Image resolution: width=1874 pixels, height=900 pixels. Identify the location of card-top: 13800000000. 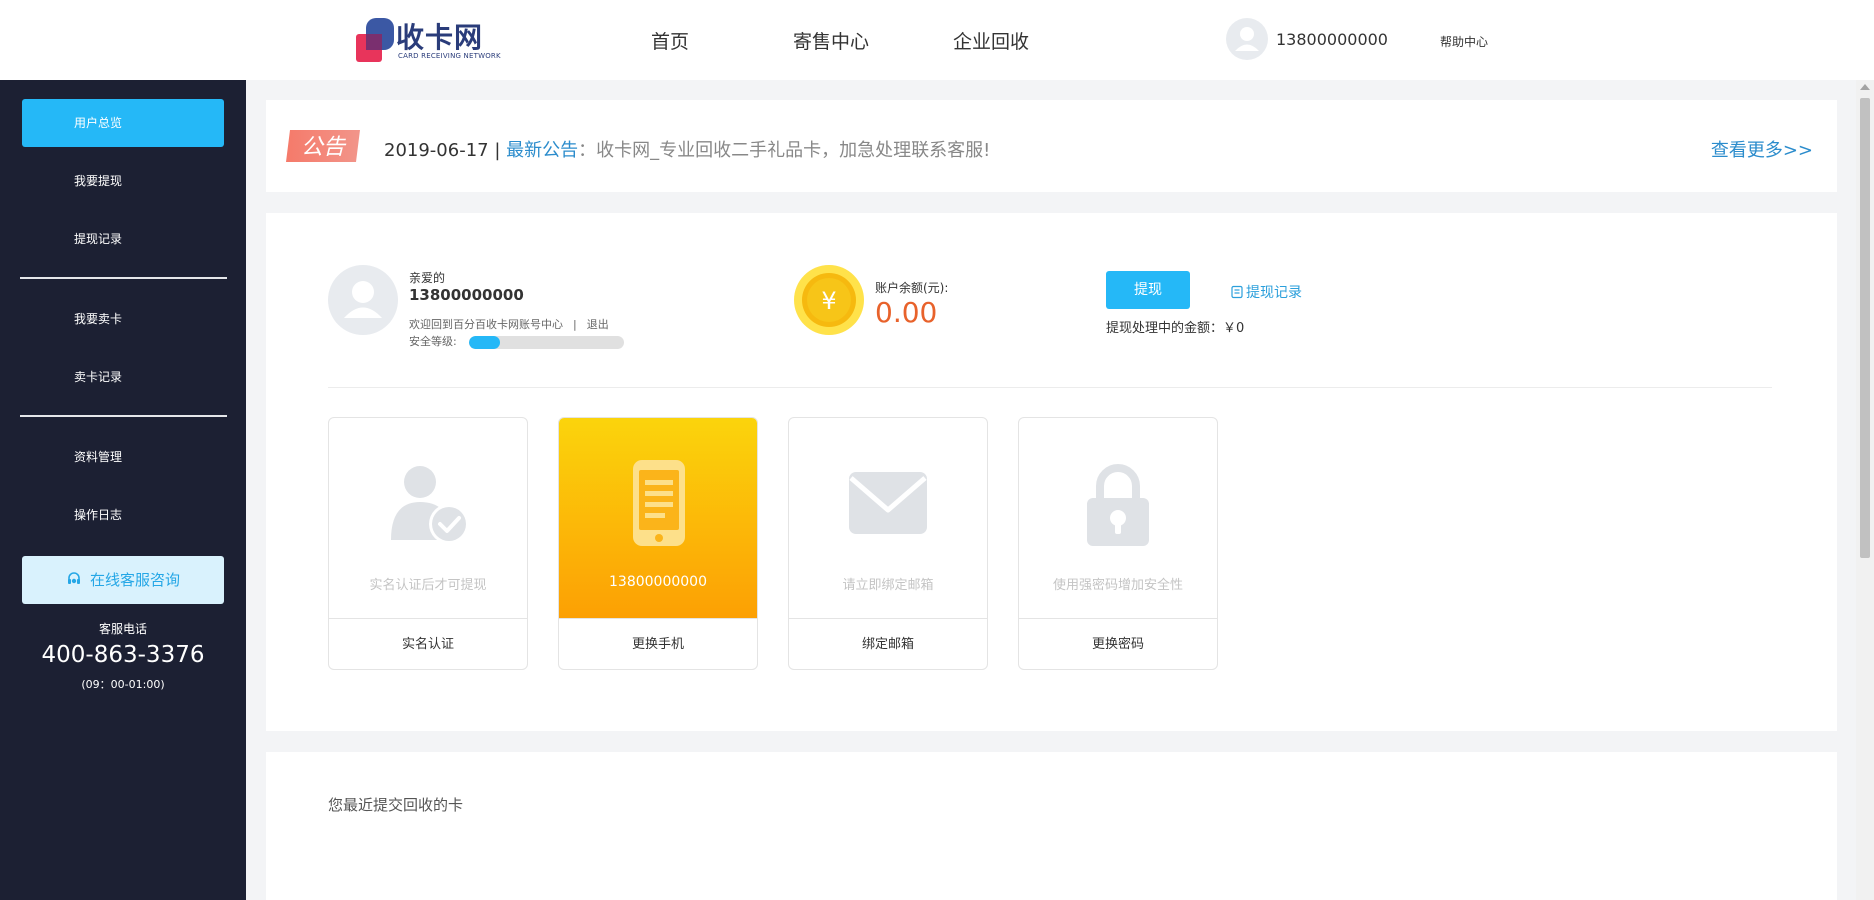
(658, 518).